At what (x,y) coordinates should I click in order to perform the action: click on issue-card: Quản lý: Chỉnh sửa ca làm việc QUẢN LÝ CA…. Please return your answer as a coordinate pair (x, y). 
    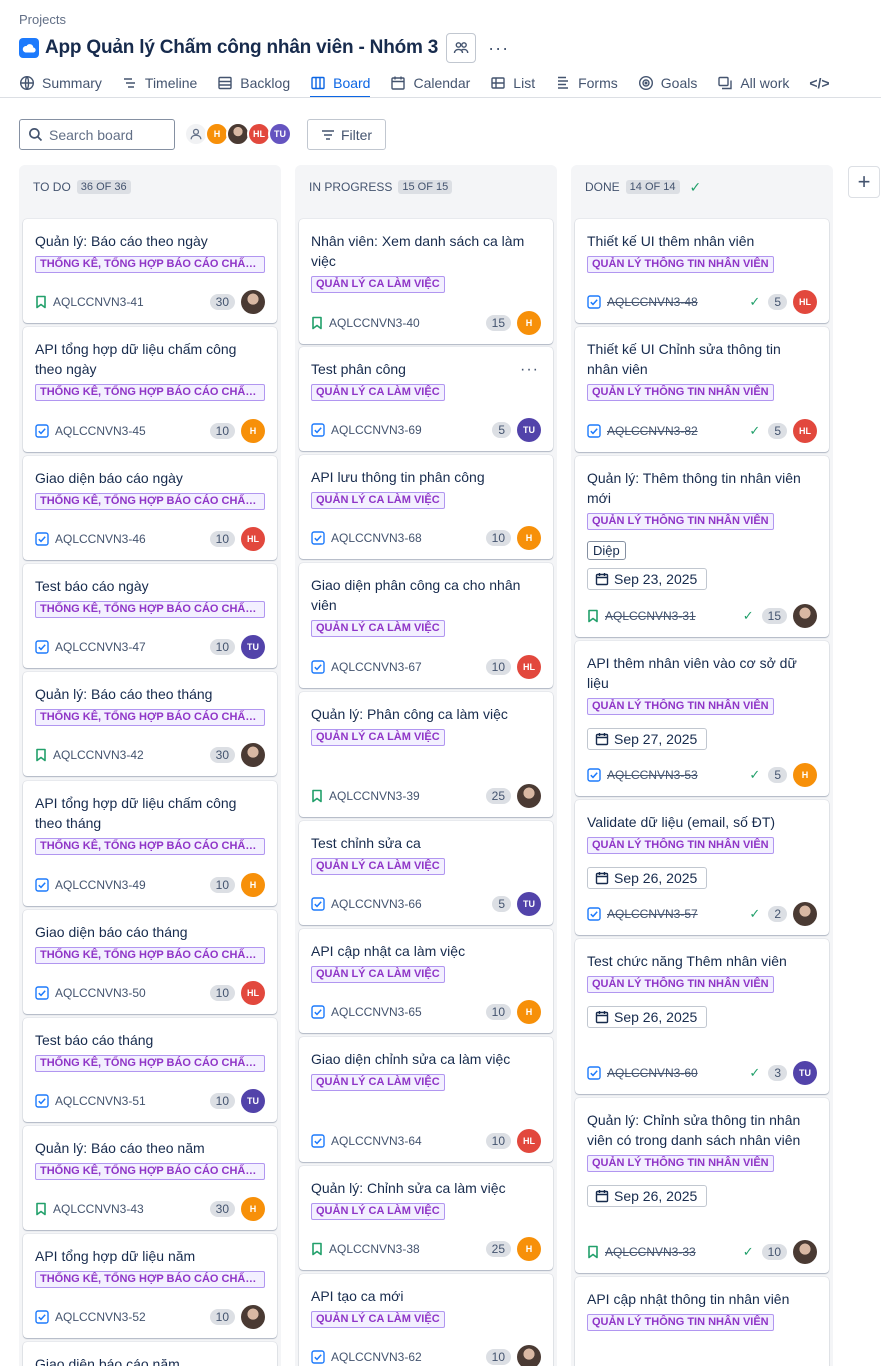
    Looking at the image, I should click on (426, 1218).